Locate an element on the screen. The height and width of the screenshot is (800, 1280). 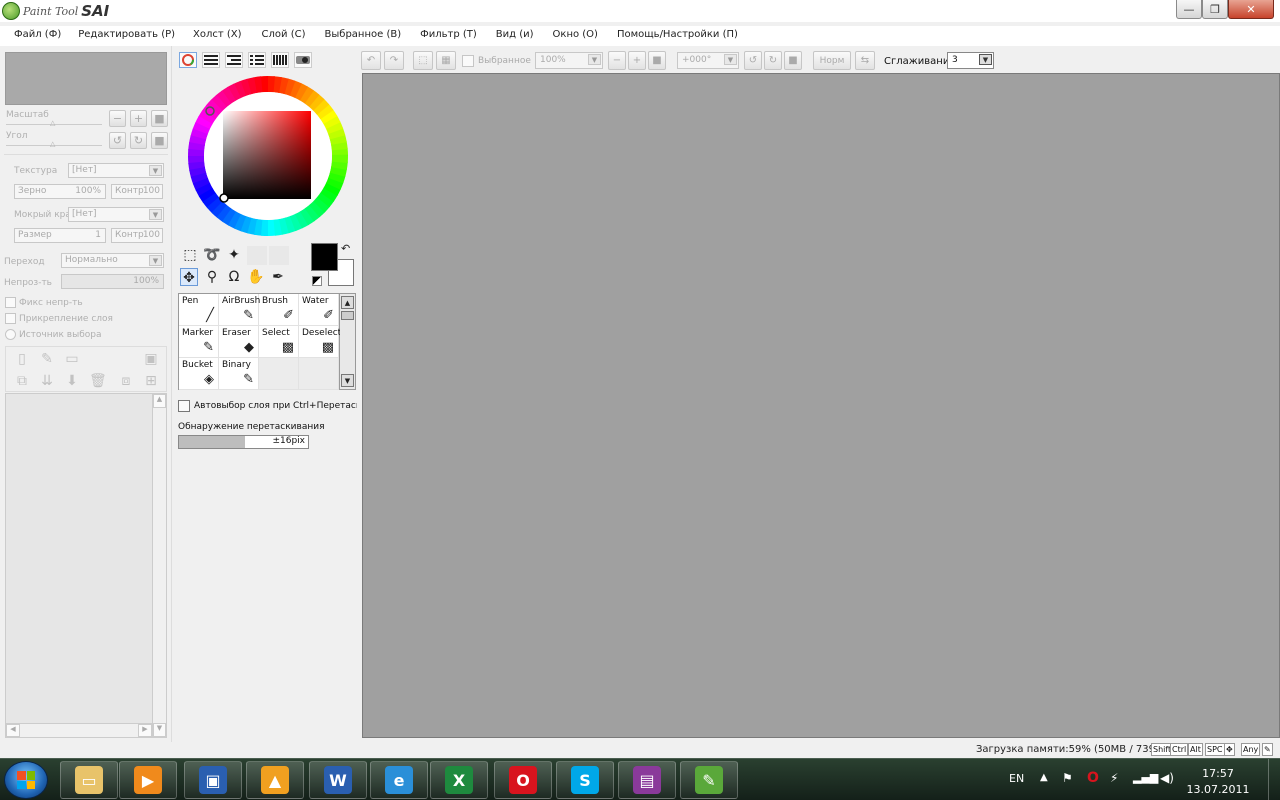
navigator-preview is located at coordinates (86, 78).